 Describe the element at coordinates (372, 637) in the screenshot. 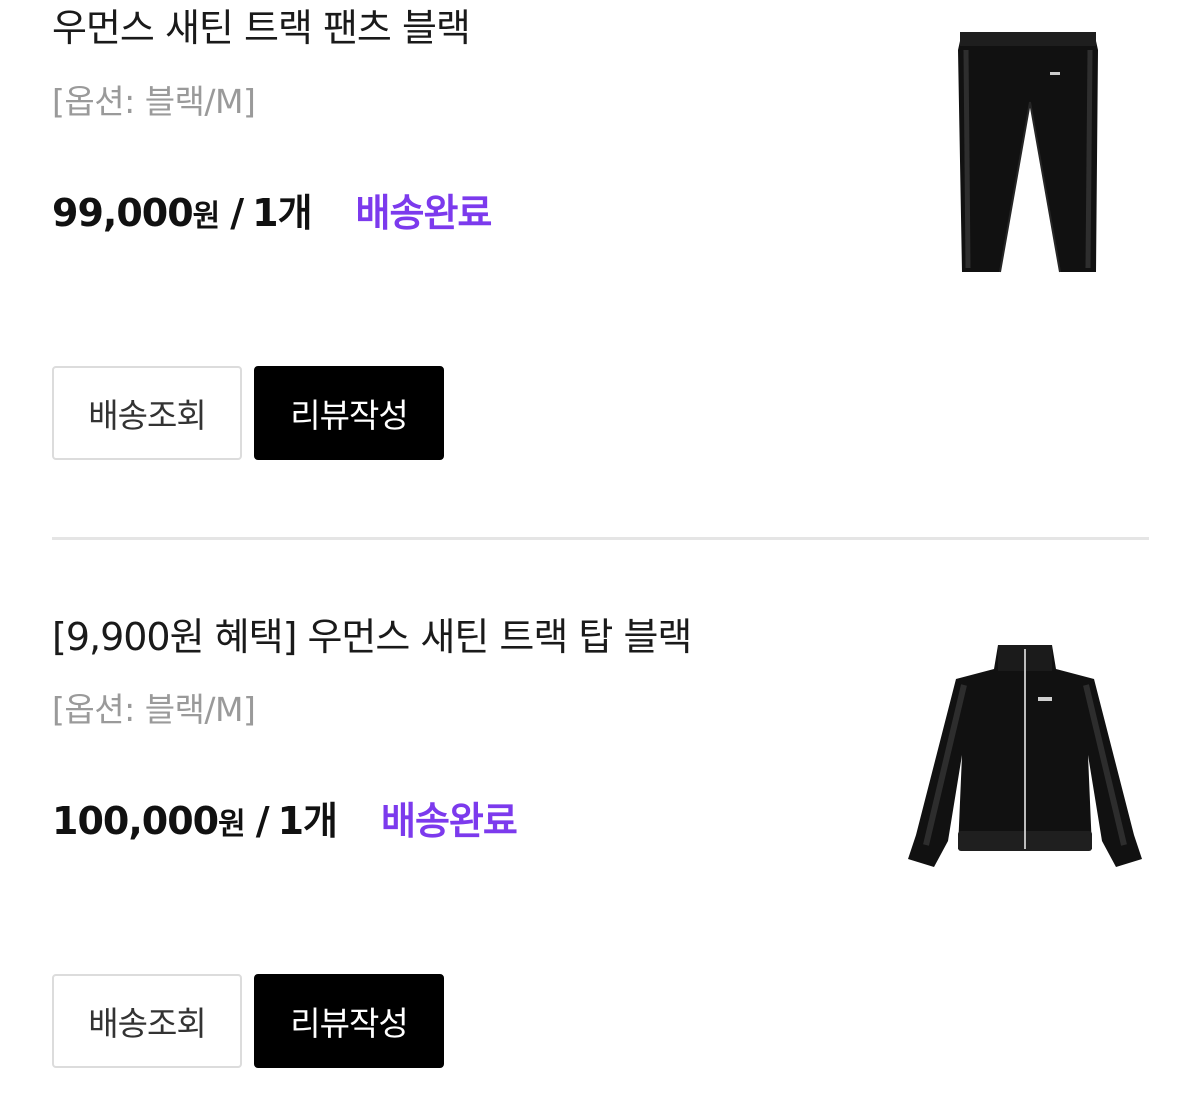

I see `product-title: [9,900원 혜택] 우먼스 새틴 트랙 탑 블랙` at that location.